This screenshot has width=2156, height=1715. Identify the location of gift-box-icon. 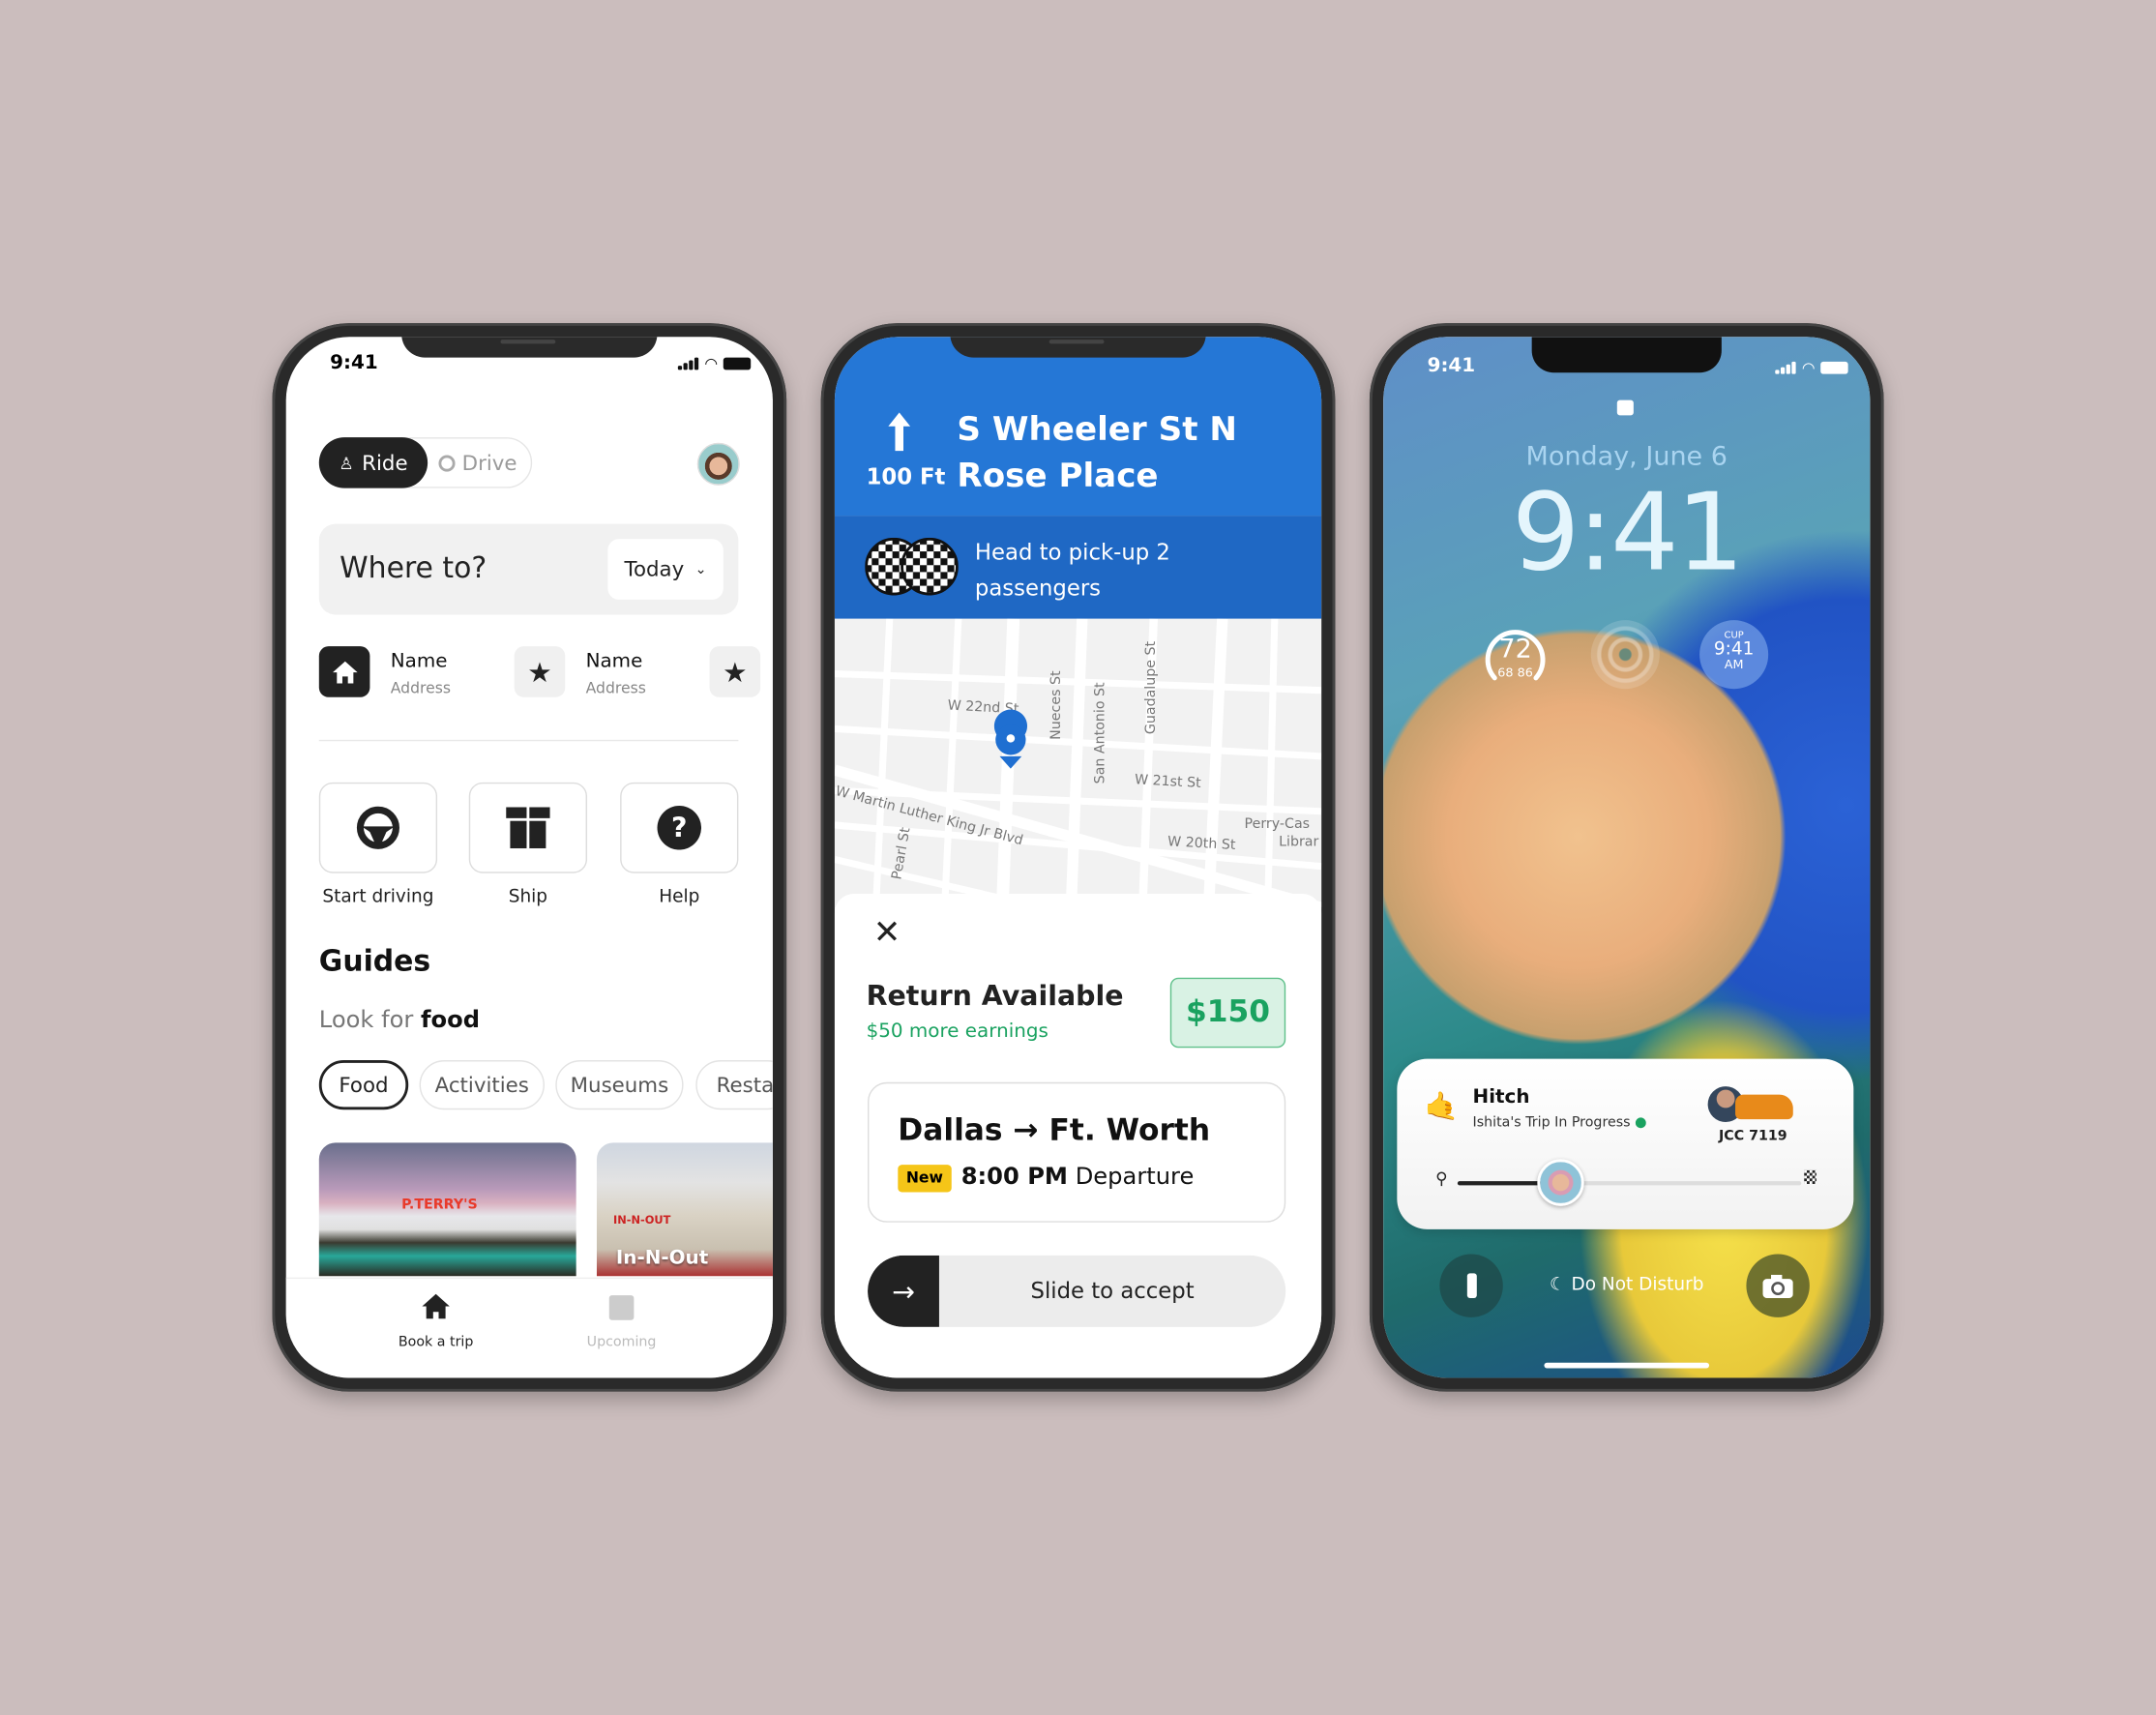
(528, 828).